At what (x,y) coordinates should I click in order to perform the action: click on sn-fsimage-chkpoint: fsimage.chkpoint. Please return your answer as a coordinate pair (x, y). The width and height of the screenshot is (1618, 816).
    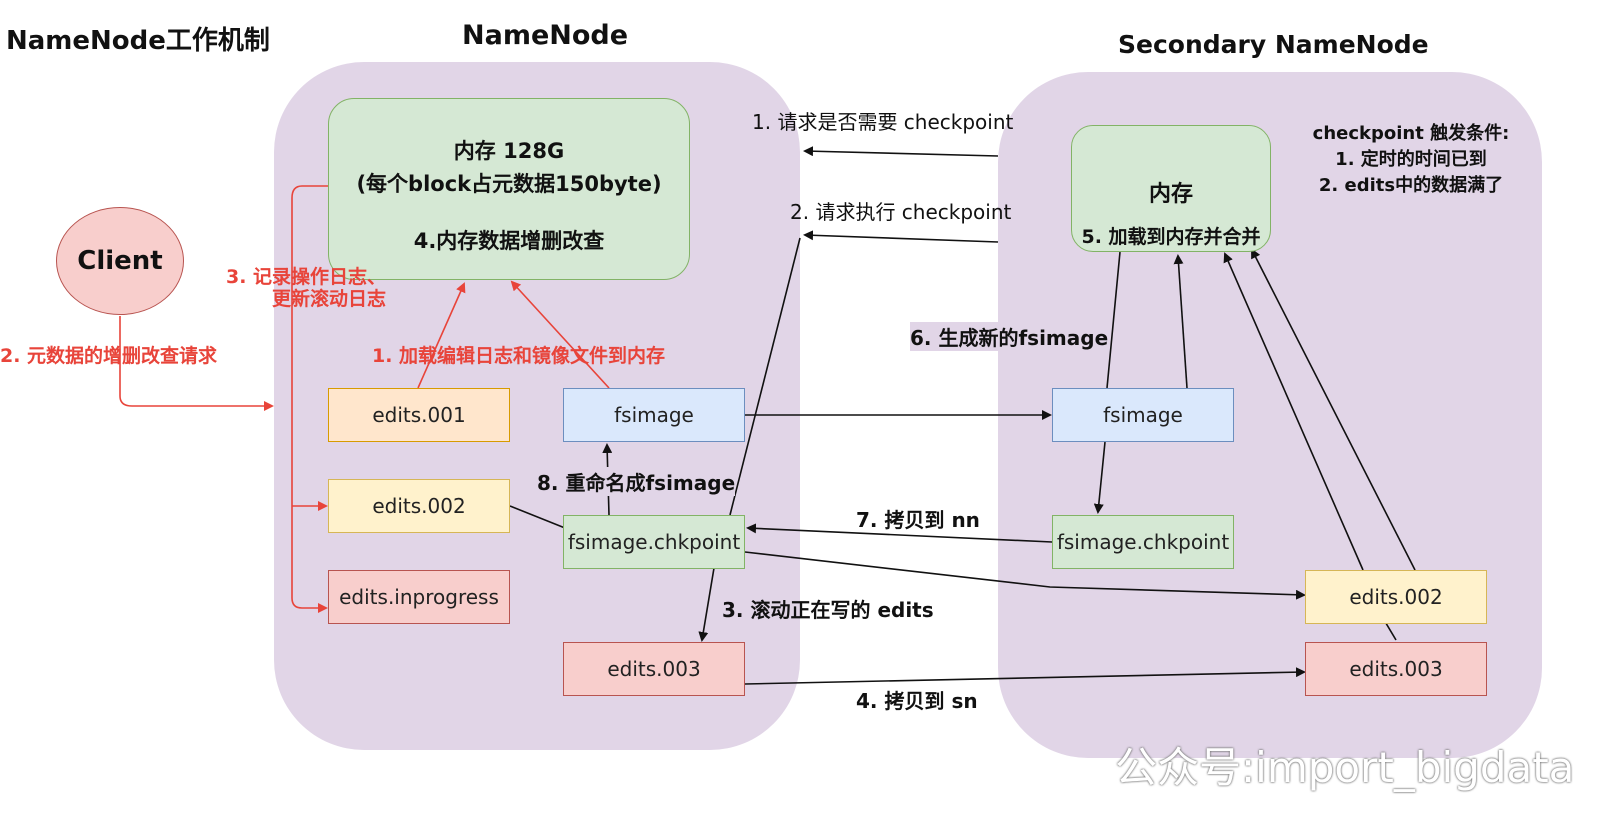
    Looking at the image, I should click on (1143, 542).